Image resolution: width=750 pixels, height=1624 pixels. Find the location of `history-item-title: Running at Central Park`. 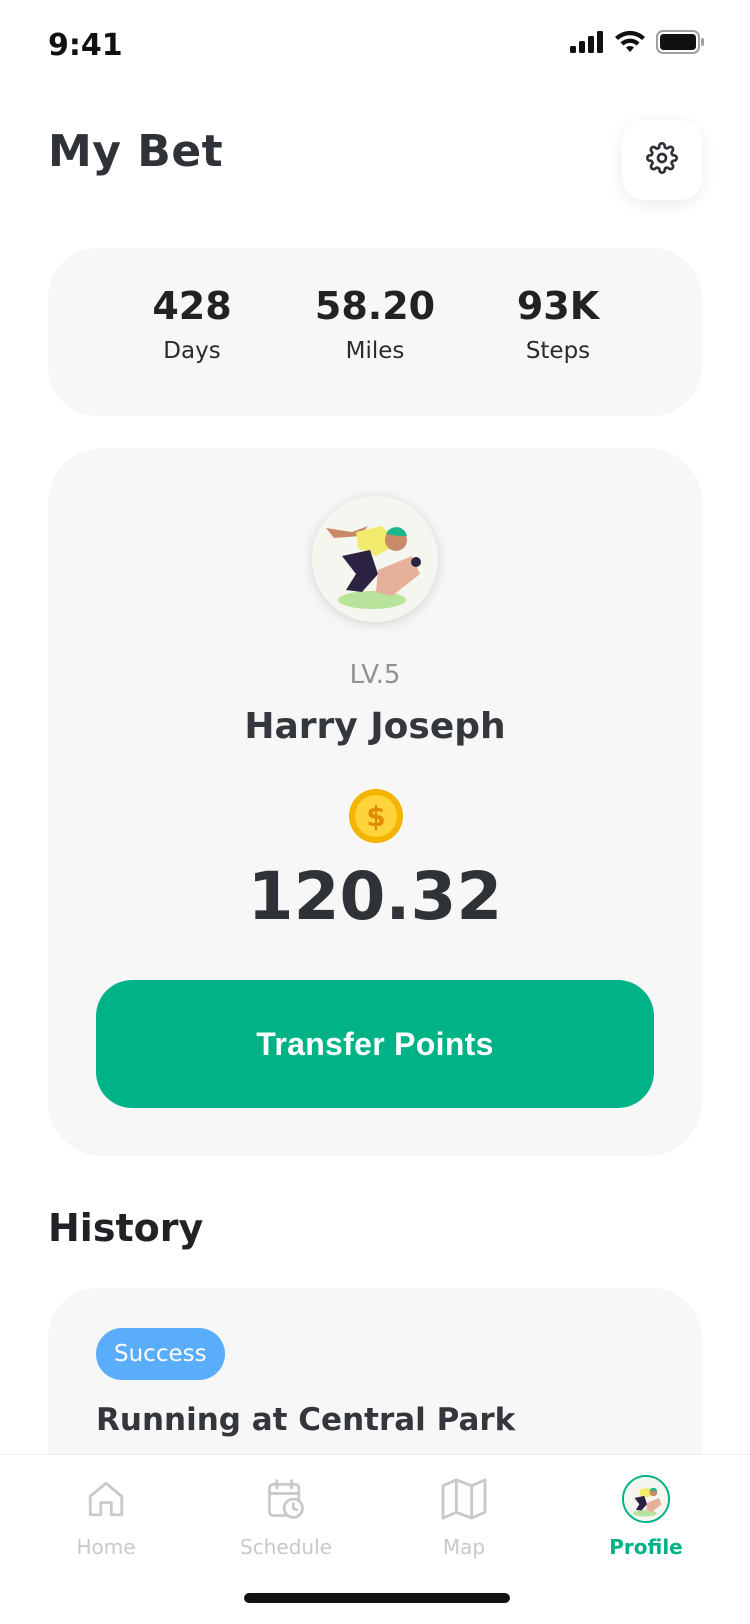

history-item-title: Running at Central Park is located at coordinates (306, 1420).